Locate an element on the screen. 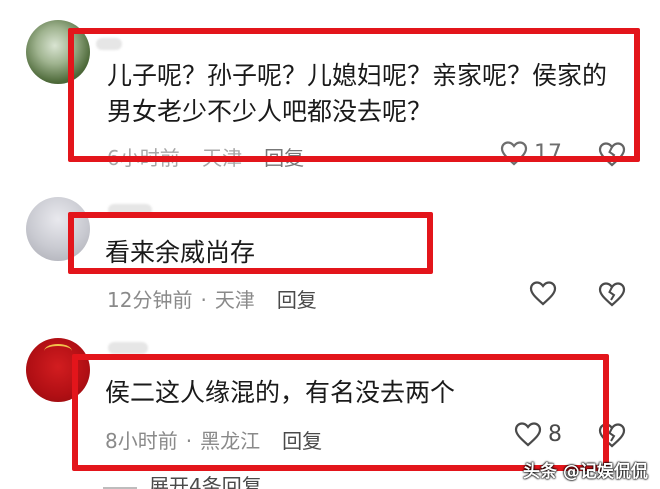 The image size is (660, 489). avatar-decoration is located at coordinates (58, 351).